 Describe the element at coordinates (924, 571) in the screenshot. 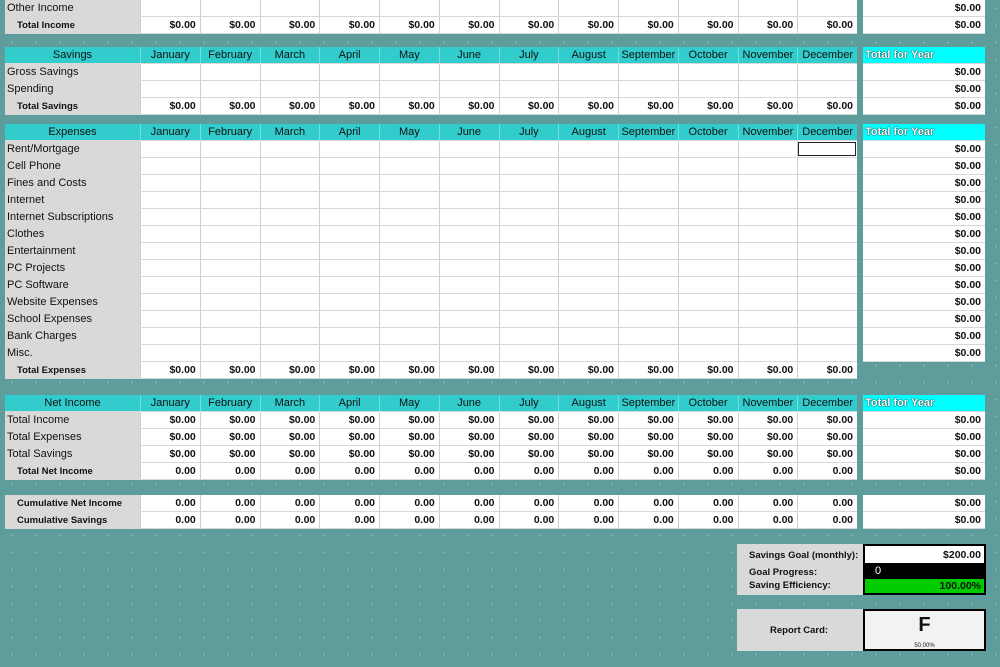

I see `goal-progress-value: 0` at that location.